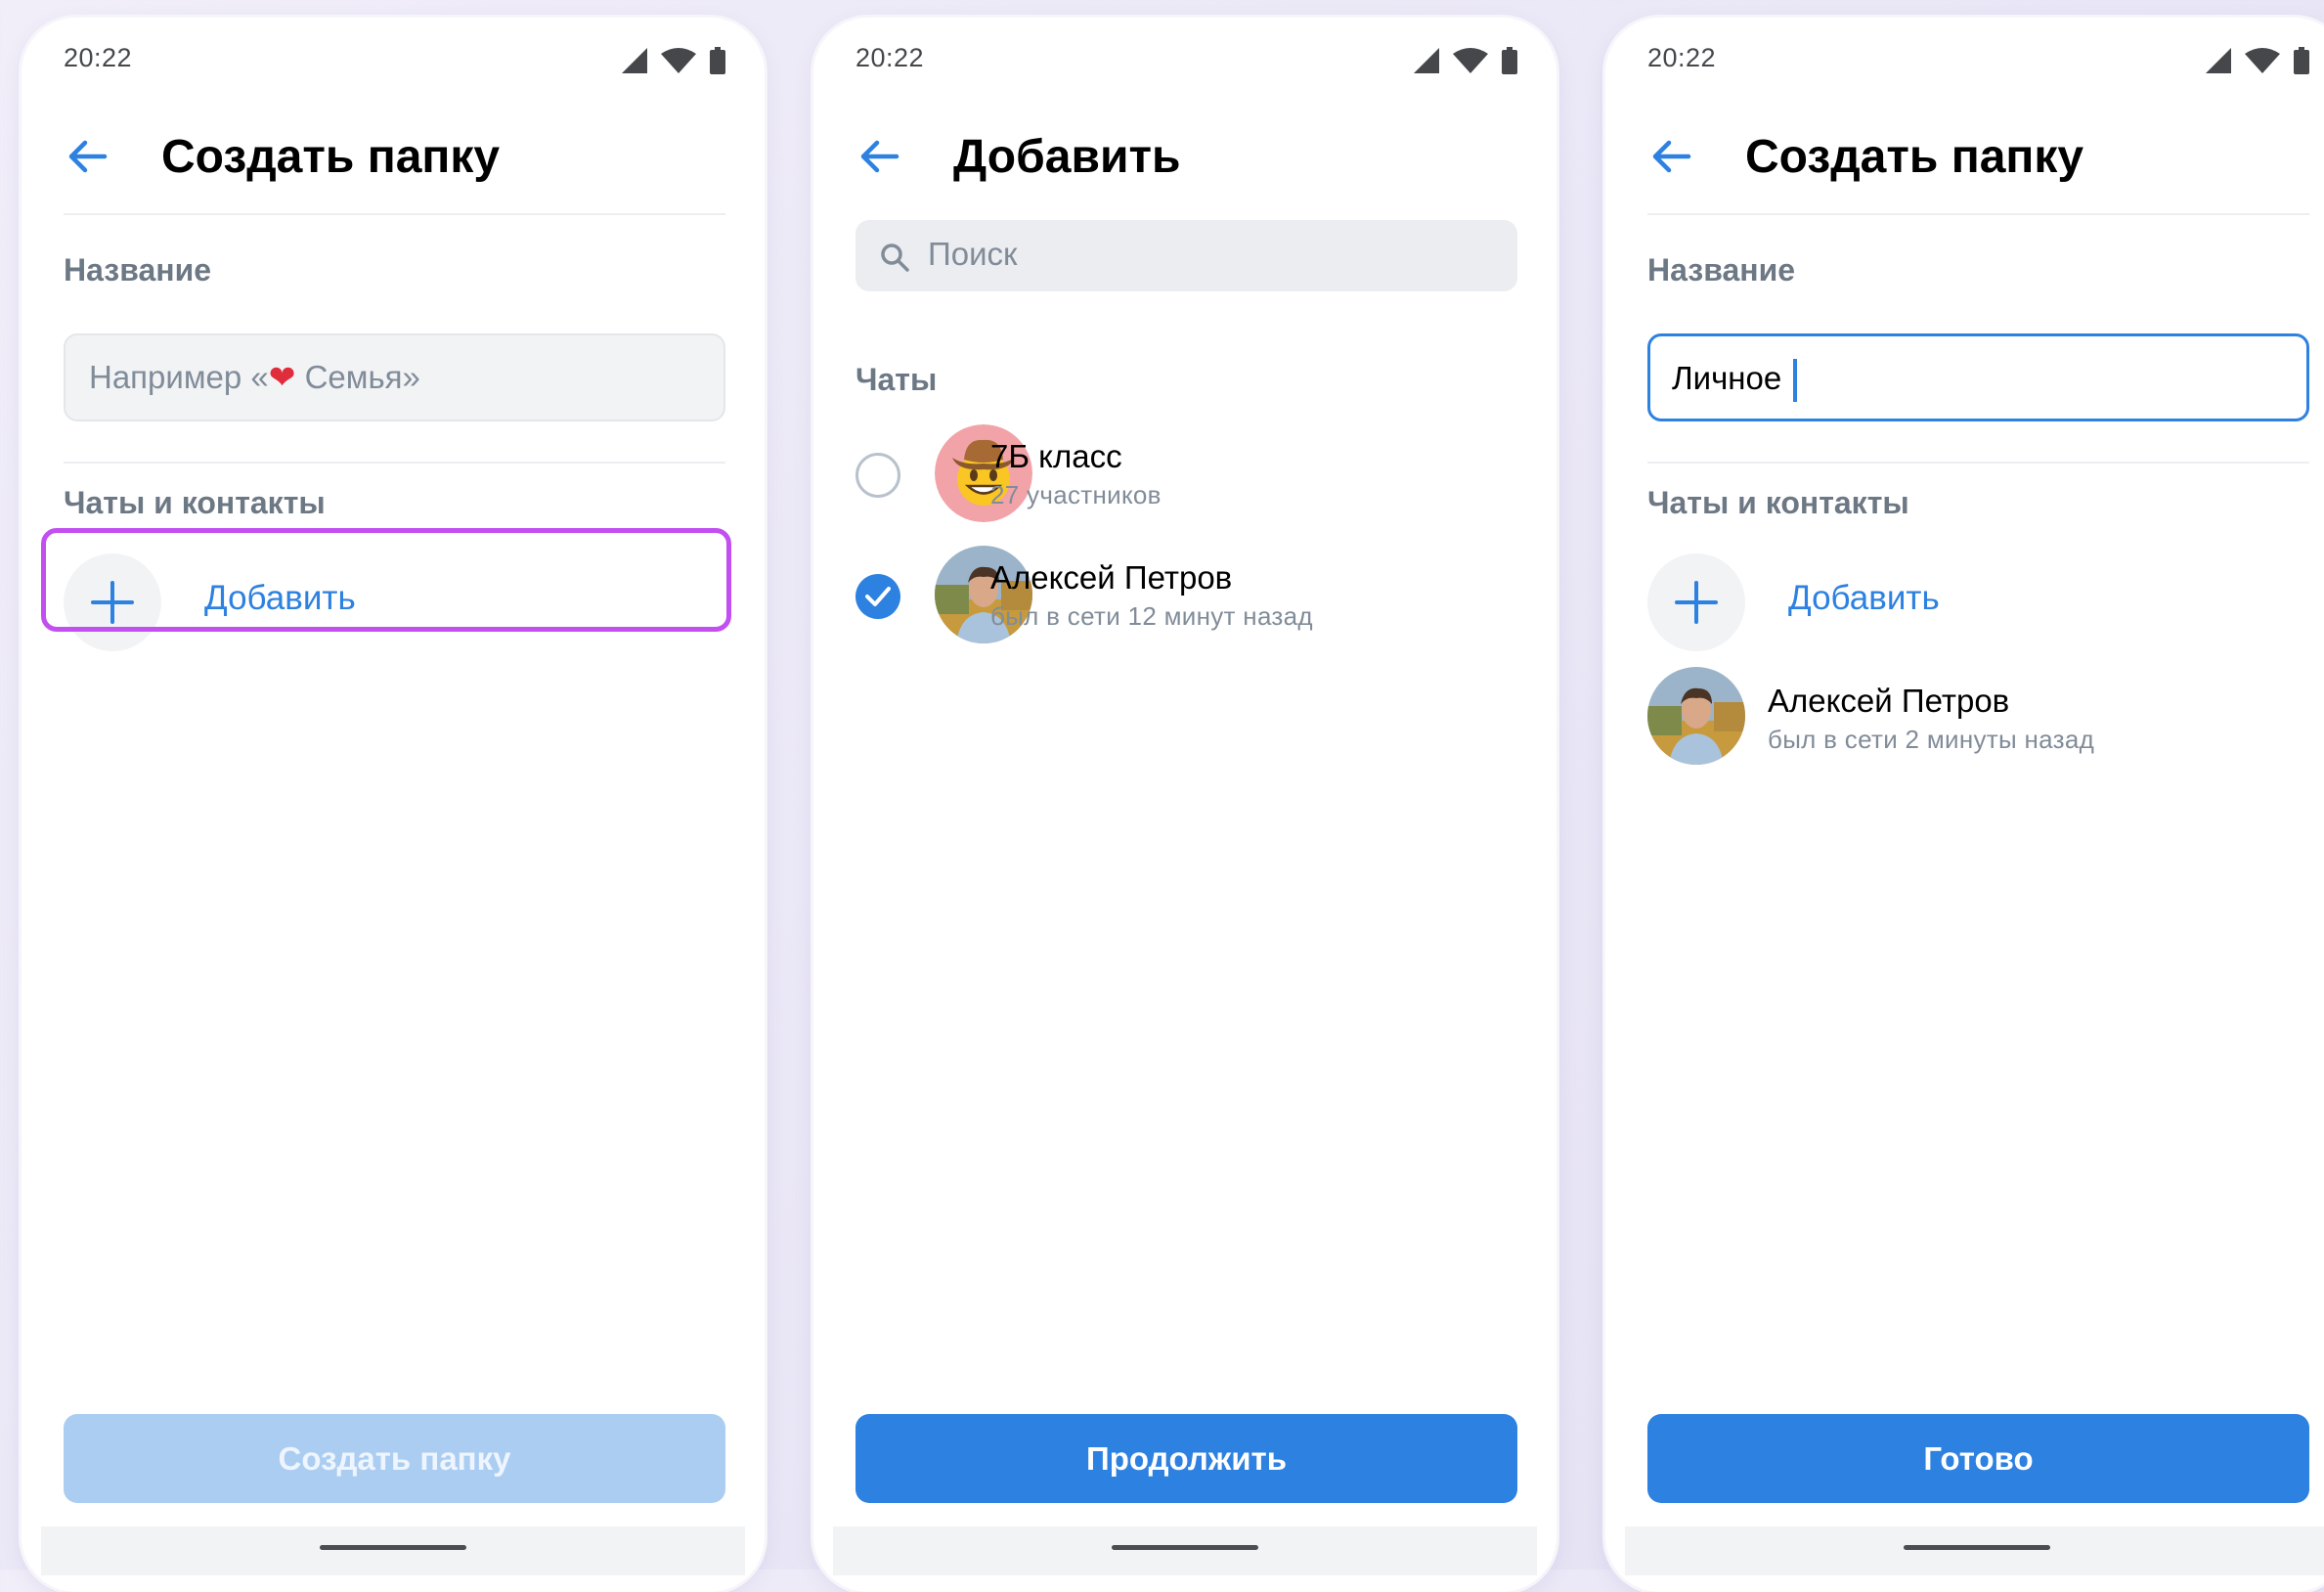  Describe the element at coordinates (1864, 598) in the screenshot. I see `add-label: Добавить` at that location.